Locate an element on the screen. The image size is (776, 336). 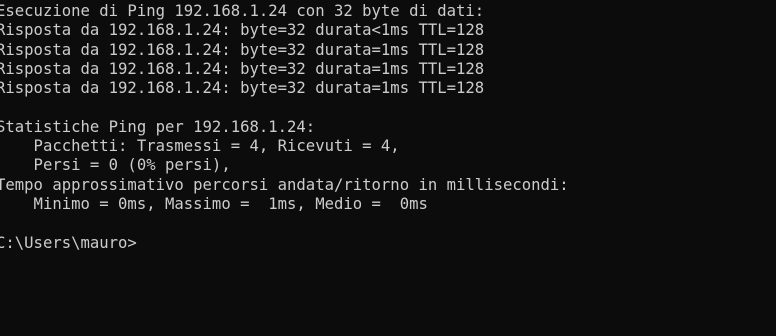
packets-line: Pacchetti: Trasmessi = 4, Ricevuti = 4, is located at coordinates (200, 146).